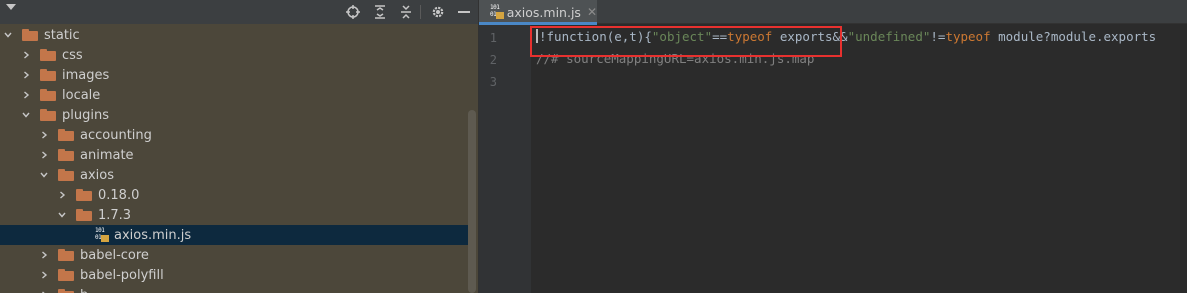 The width and height of the screenshot is (1187, 293). Describe the element at coordinates (153, 235) in the screenshot. I see `tree-item-label: axios.min.js` at that location.